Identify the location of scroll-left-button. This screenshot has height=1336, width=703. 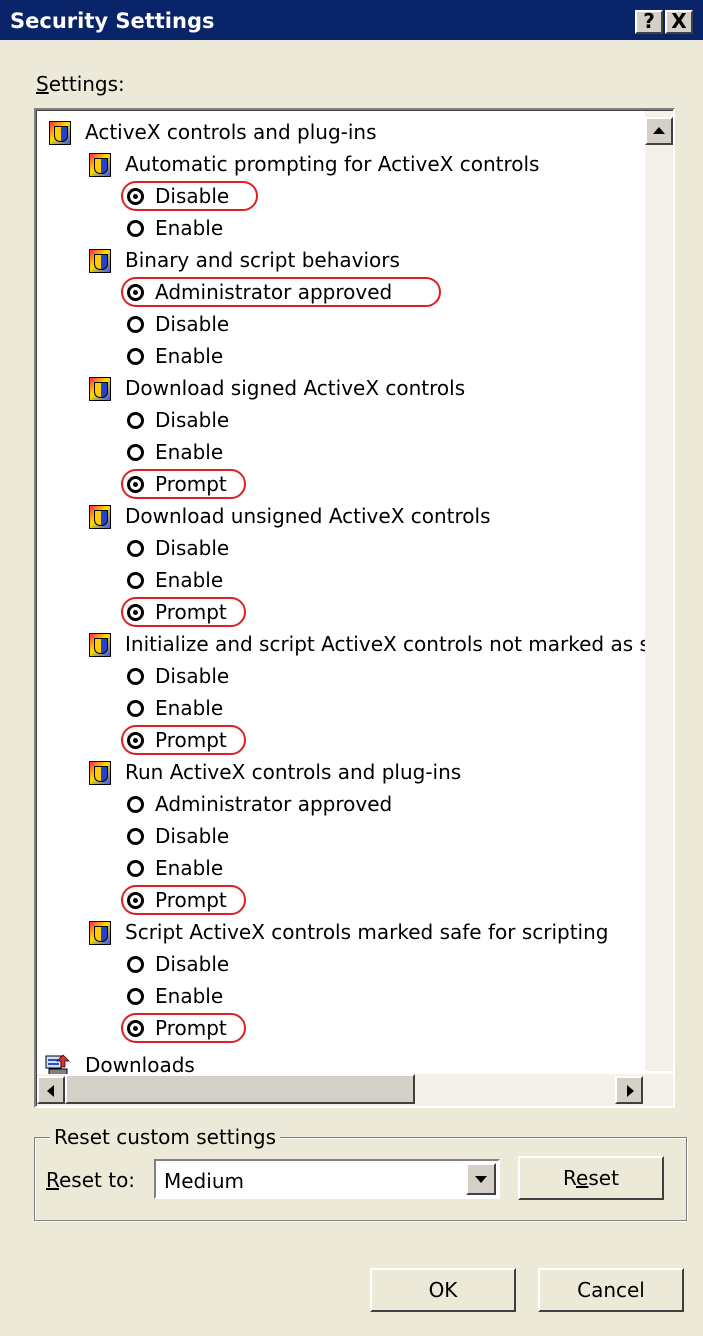
(51, 1090).